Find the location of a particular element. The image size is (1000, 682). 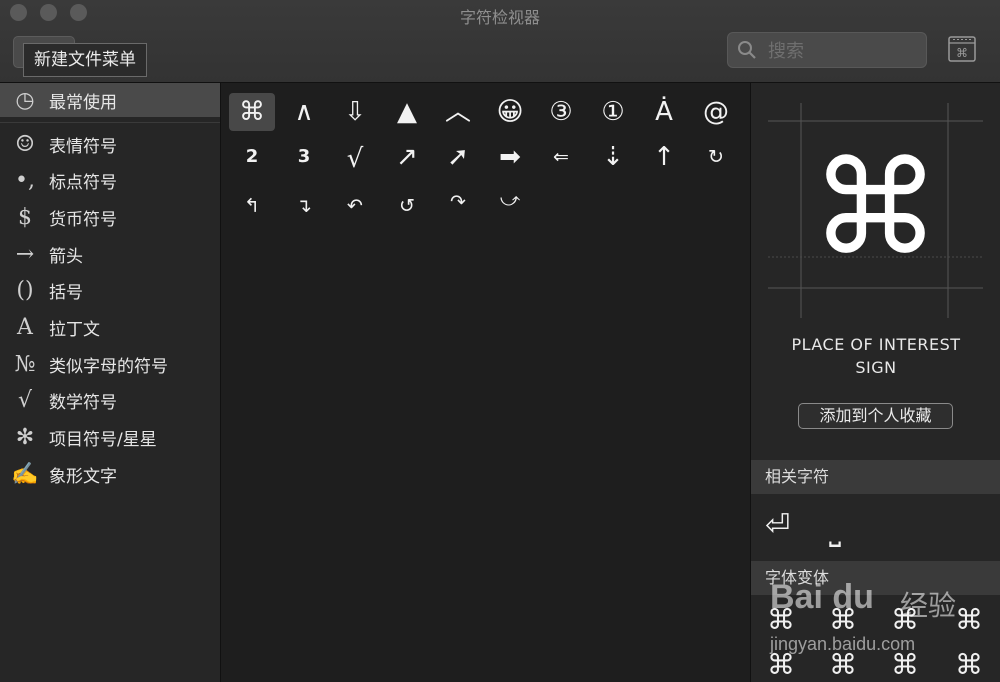

glyph-cell: ↰ is located at coordinates (252, 206).